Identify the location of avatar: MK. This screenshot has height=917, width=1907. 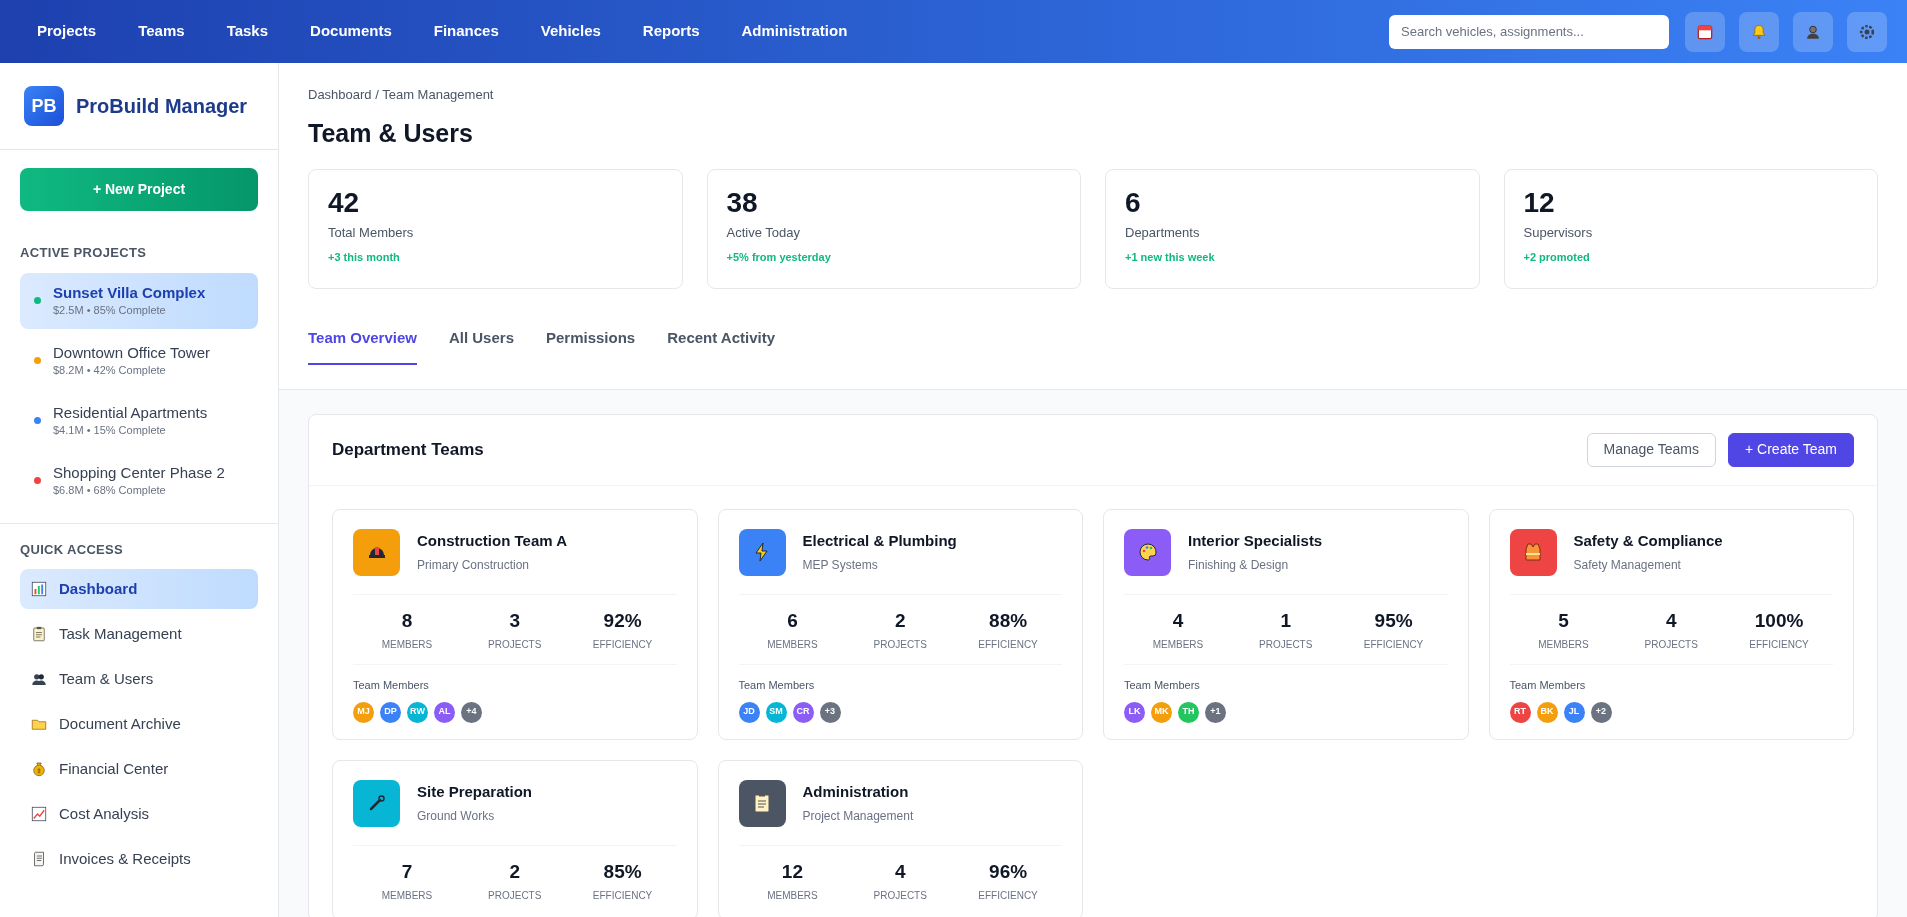
(1161, 712).